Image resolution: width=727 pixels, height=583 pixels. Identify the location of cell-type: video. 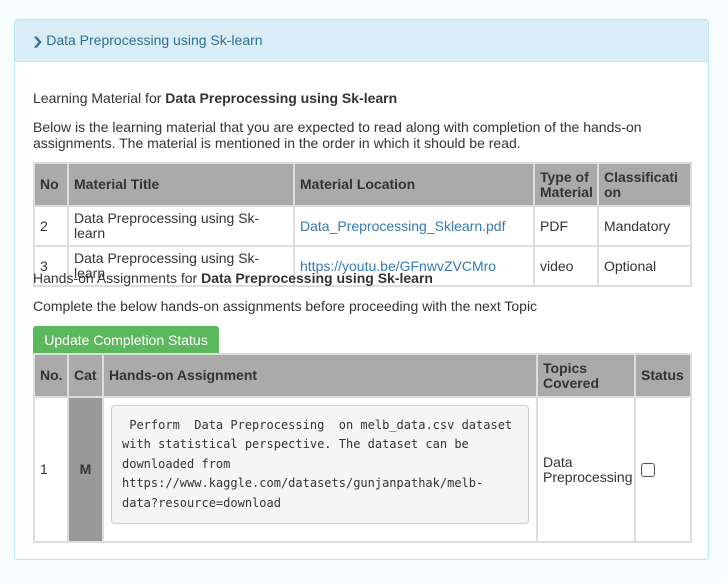
(566, 266).